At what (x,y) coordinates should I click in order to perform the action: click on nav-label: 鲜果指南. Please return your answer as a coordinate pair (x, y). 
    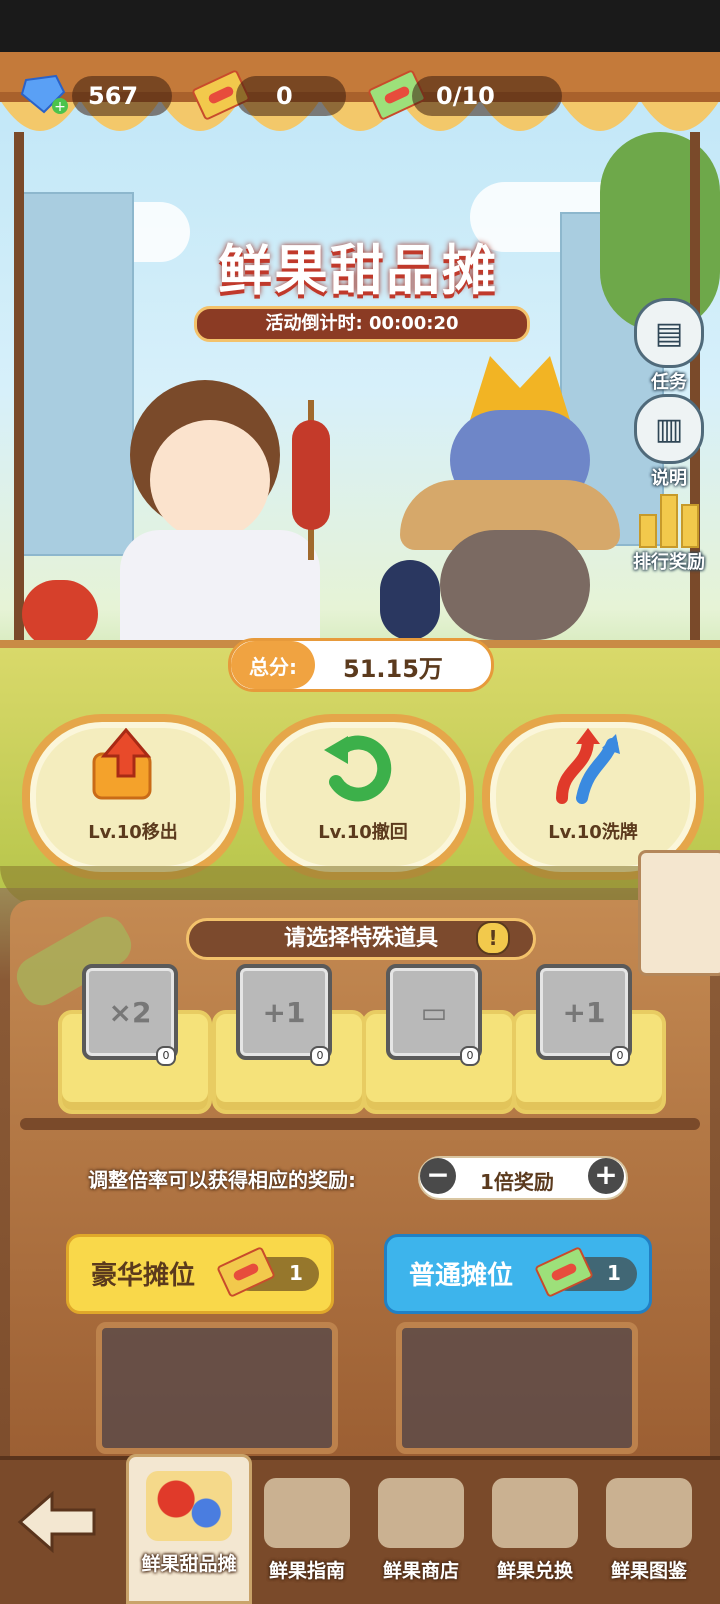
    Looking at the image, I should click on (306, 1571).